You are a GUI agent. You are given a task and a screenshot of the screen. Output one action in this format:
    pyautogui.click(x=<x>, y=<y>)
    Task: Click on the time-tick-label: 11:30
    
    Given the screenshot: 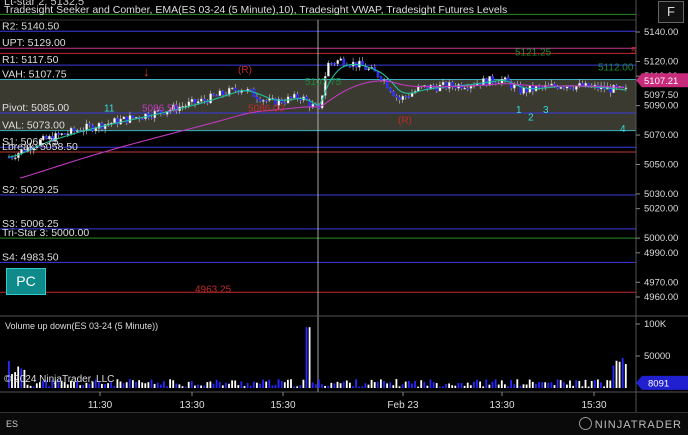 What is the action you would take?
    pyautogui.click(x=100, y=405)
    